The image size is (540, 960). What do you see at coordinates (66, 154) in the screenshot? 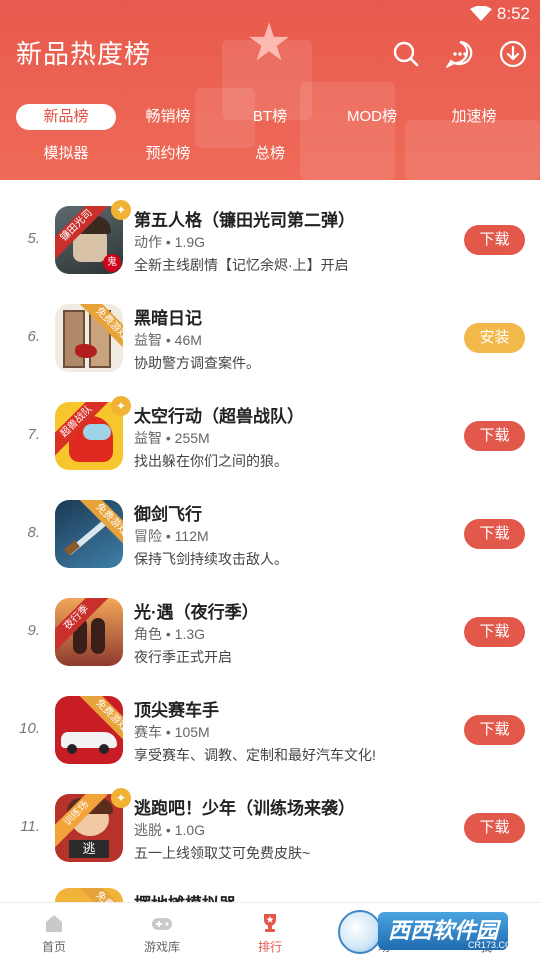
I see `tab-emulator: 模拟器` at bounding box center [66, 154].